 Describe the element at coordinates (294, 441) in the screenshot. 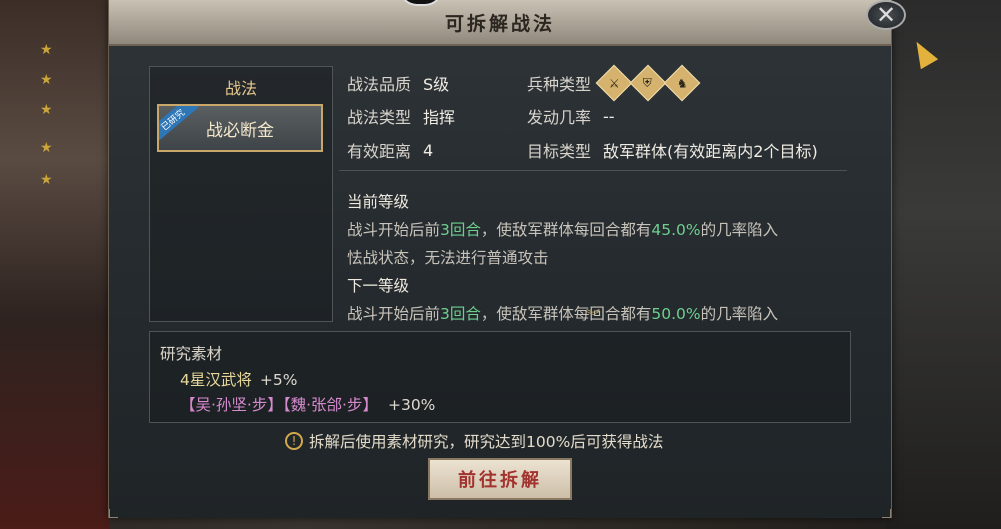

I see `exclamation-icon: !` at that location.